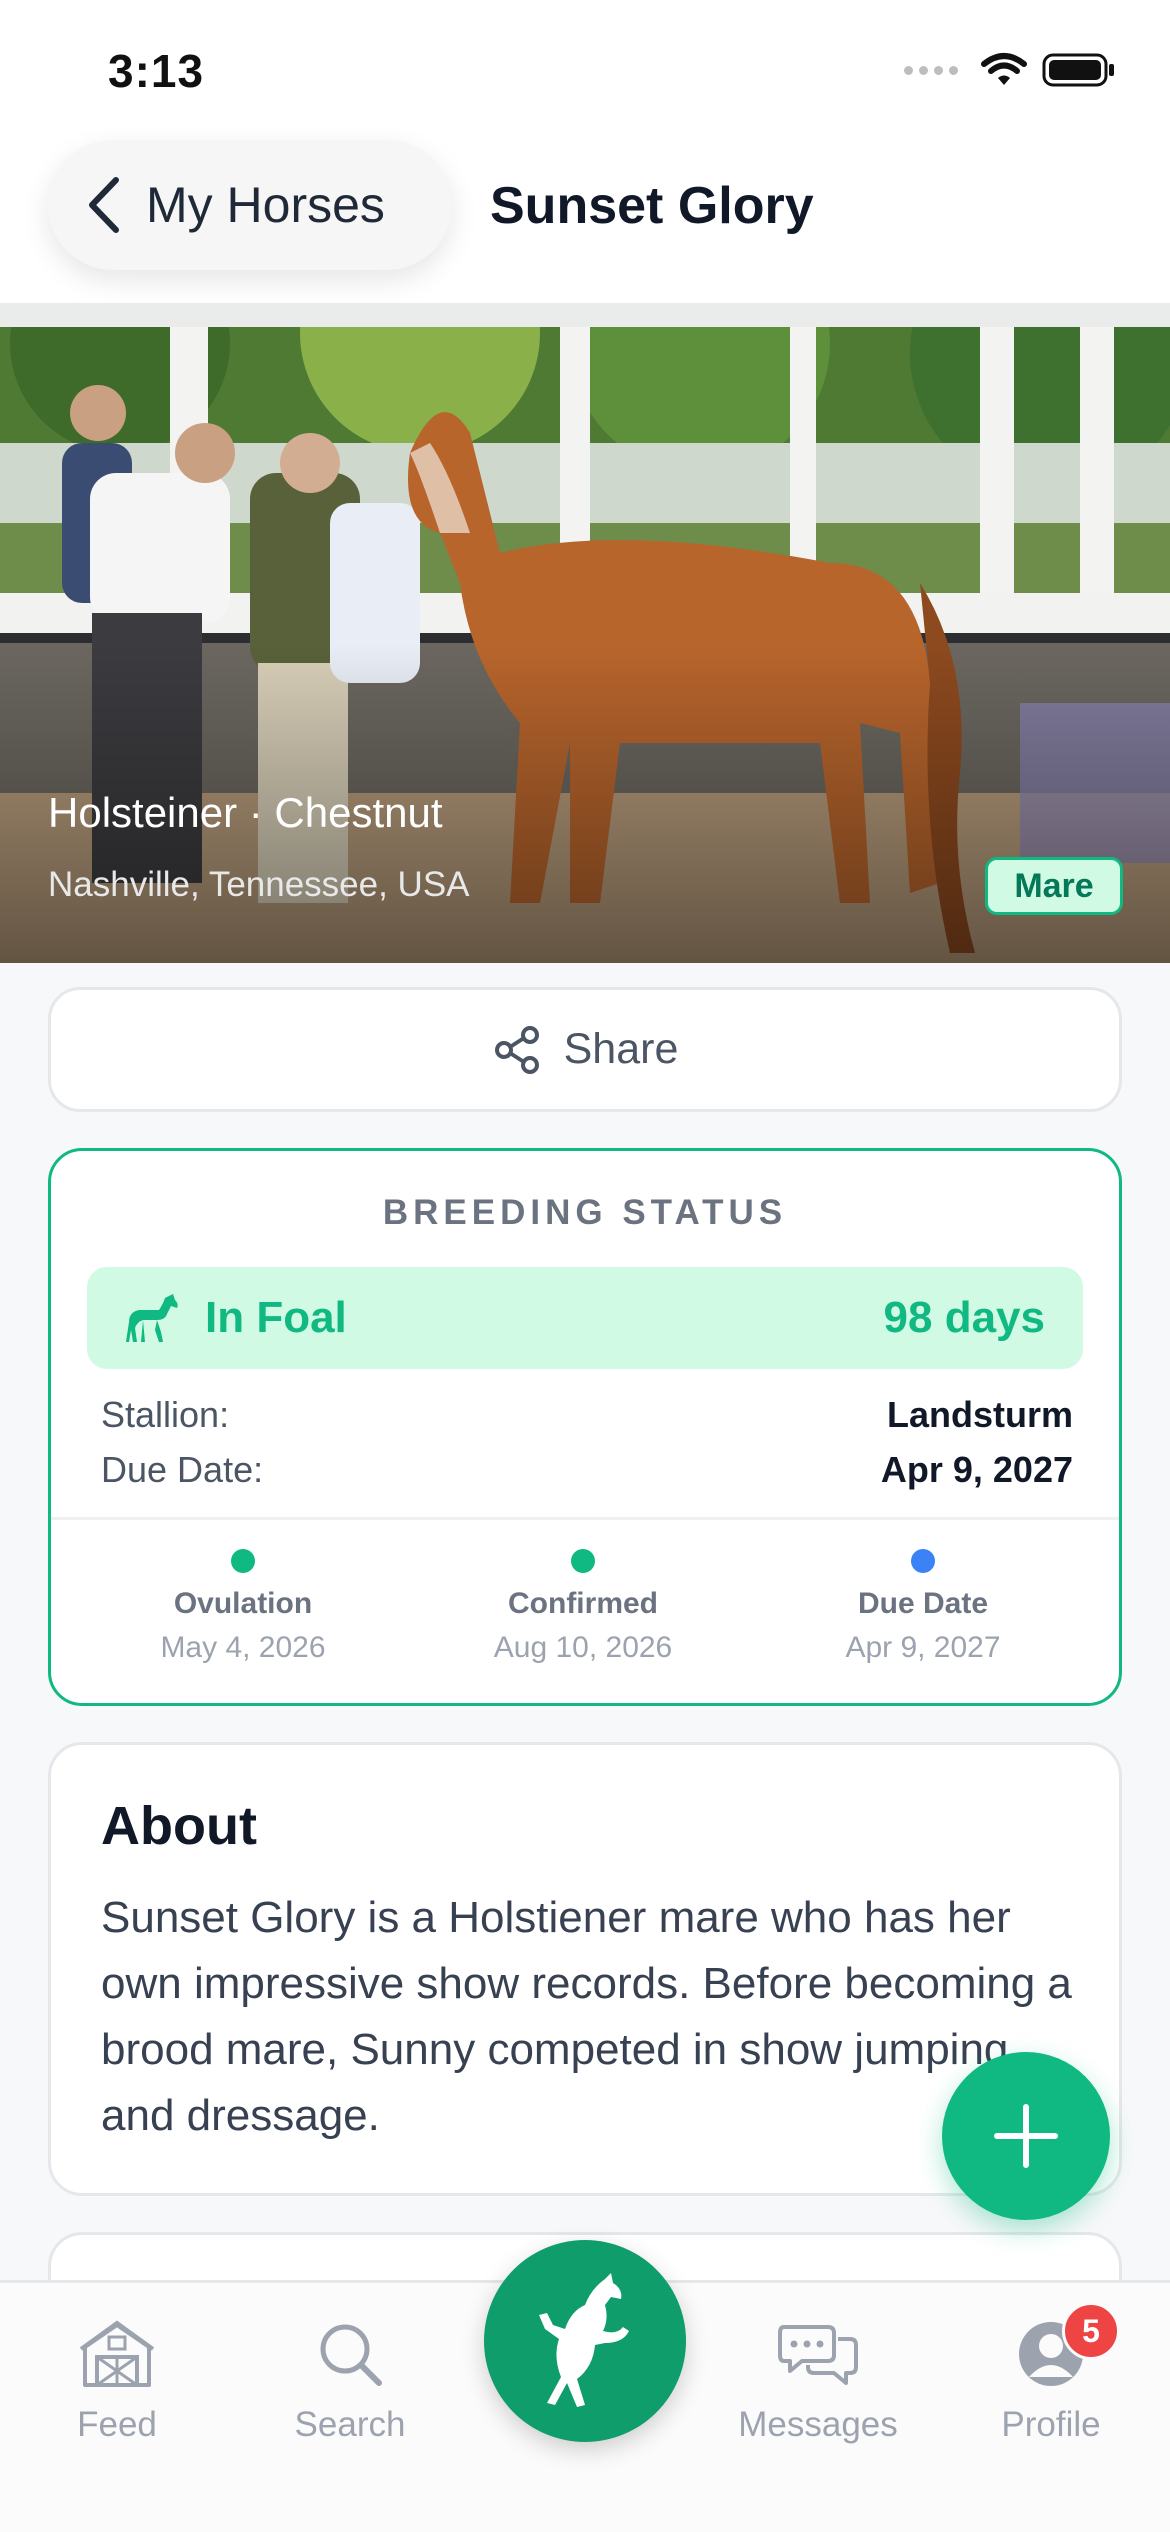 The image size is (1170, 2532). What do you see at coordinates (923, 1603) in the screenshot?
I see `timeline-label: Due Date` at bounding box center [923, 1603].